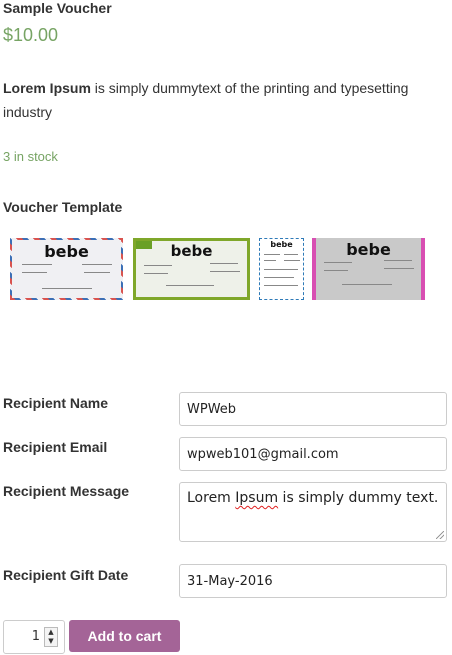  I want to click on message-rest: is simply dummy text., so click(358, 498).